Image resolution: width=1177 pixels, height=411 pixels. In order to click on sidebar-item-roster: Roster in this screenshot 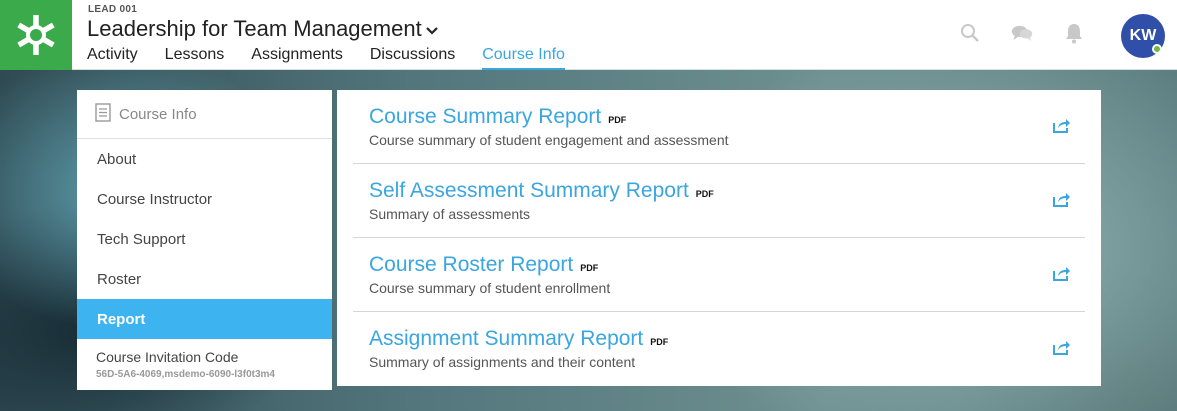, I will do `click(204, 279)`.